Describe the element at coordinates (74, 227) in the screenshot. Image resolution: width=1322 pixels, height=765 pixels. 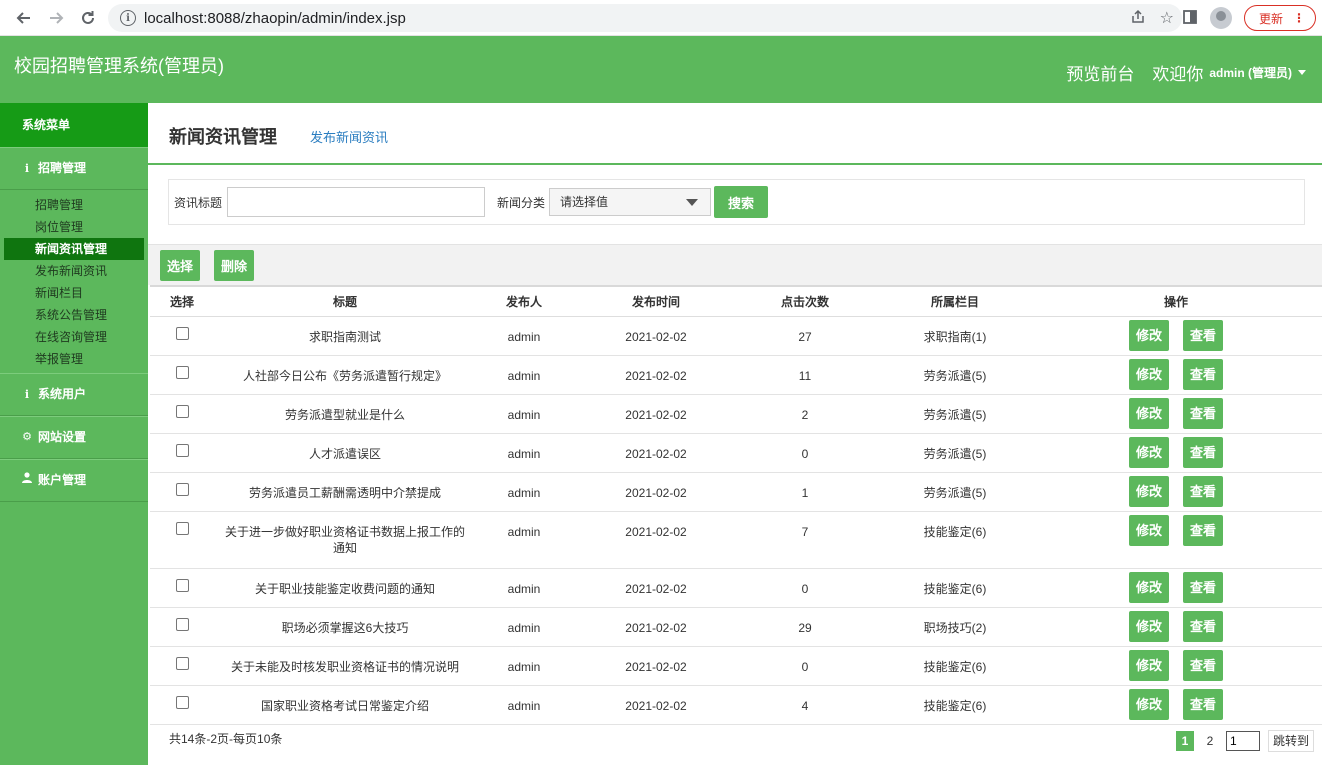
I see `sidebar-item-jobs: 岗位管理` at that location.